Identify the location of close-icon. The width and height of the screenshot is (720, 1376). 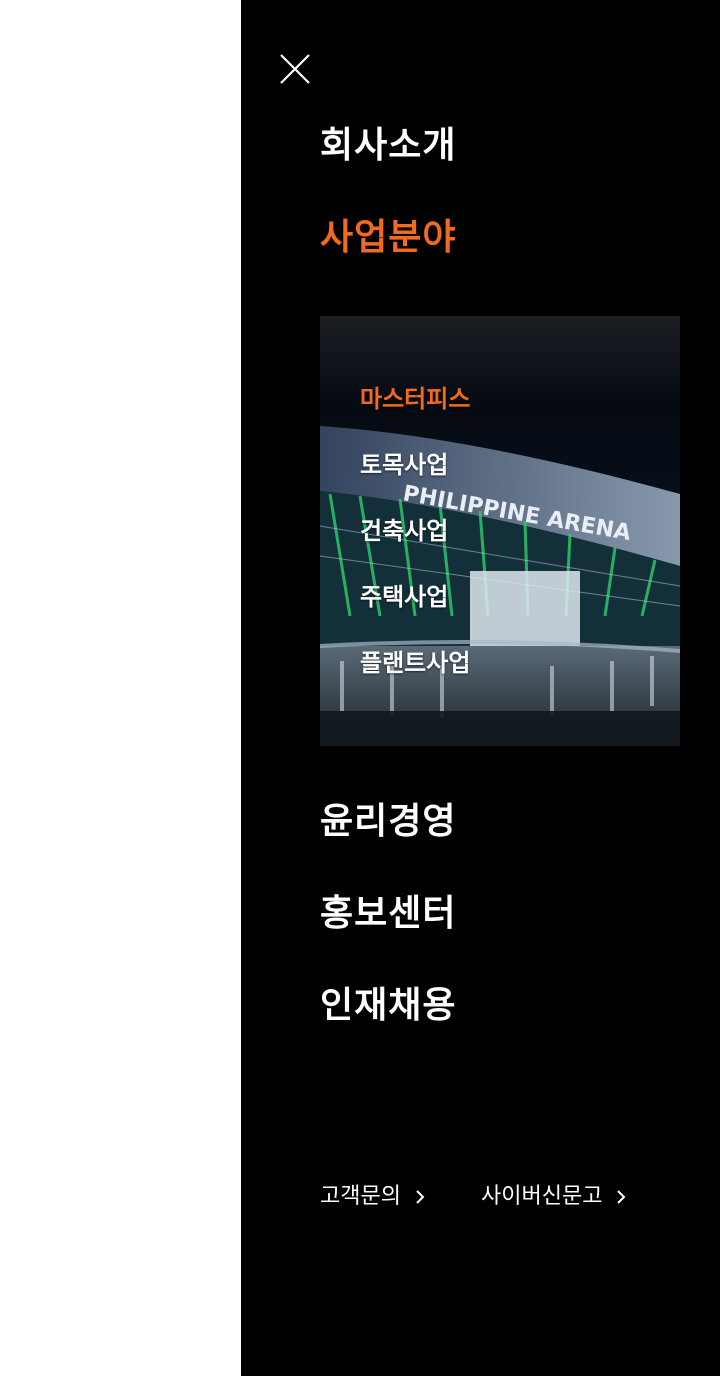
(295, 69).